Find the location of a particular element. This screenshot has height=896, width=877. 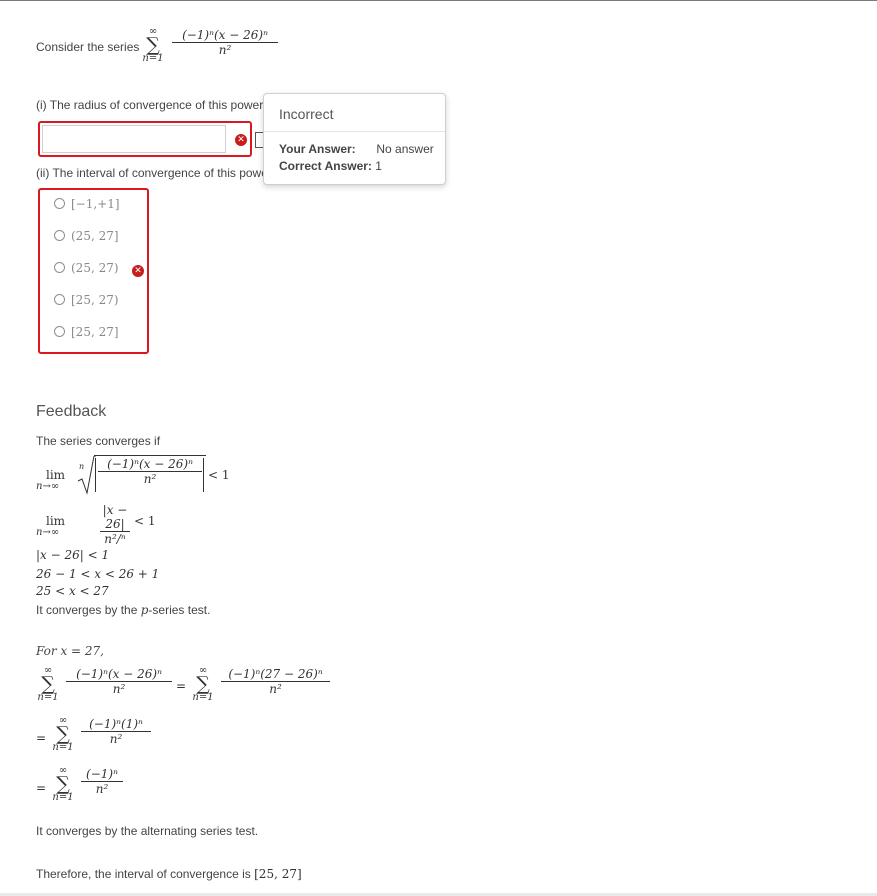

step3: |x − 26| < 1 is located at coordinates (73, 555).